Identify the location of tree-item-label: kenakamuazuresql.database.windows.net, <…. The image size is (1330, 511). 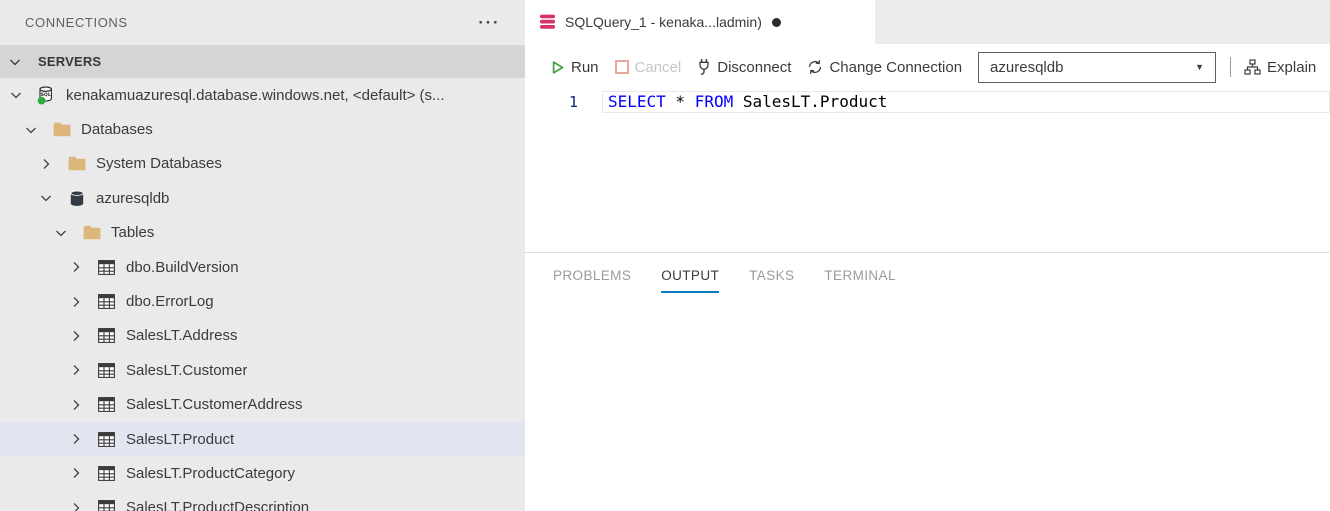
(255, 95).